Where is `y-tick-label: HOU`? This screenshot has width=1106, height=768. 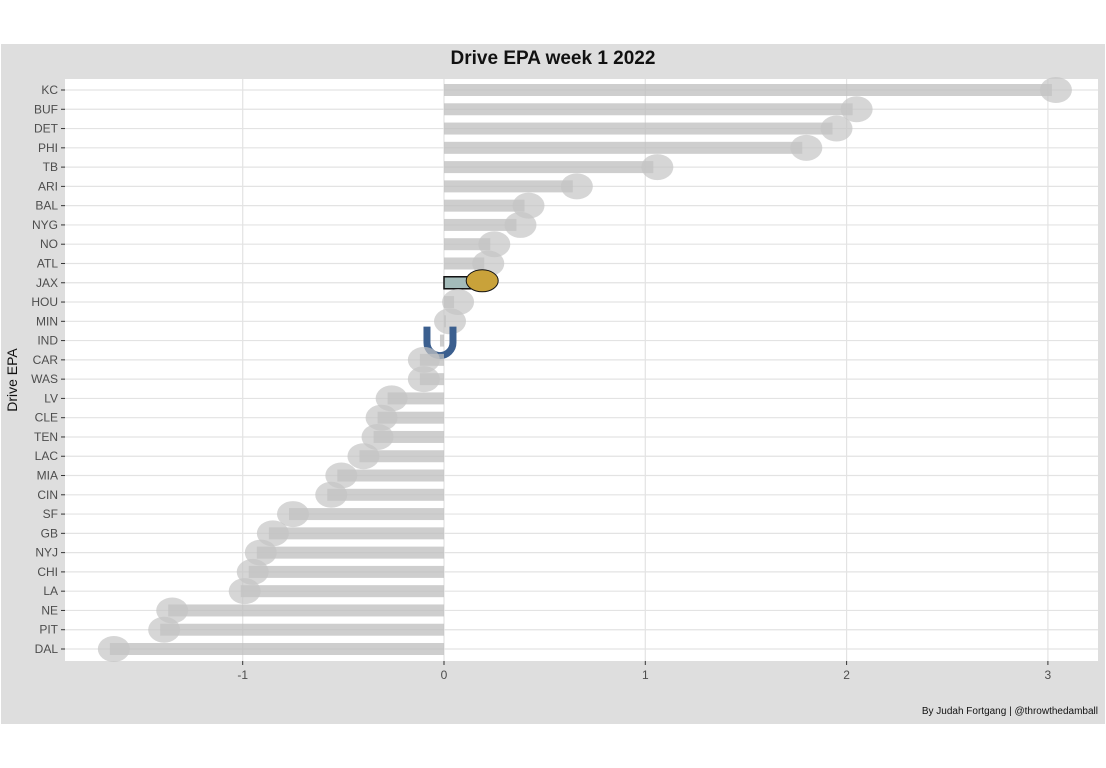
y-tick-label: HOU is located at coordinates (44, 302).